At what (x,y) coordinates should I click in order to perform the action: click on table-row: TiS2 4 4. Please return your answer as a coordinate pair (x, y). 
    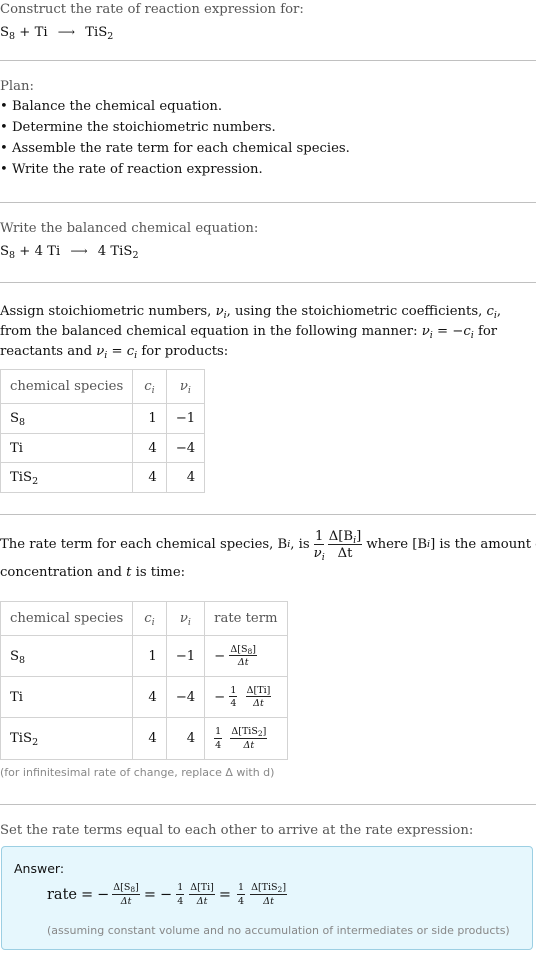
    Looking at the image, I should click on (103, 477).